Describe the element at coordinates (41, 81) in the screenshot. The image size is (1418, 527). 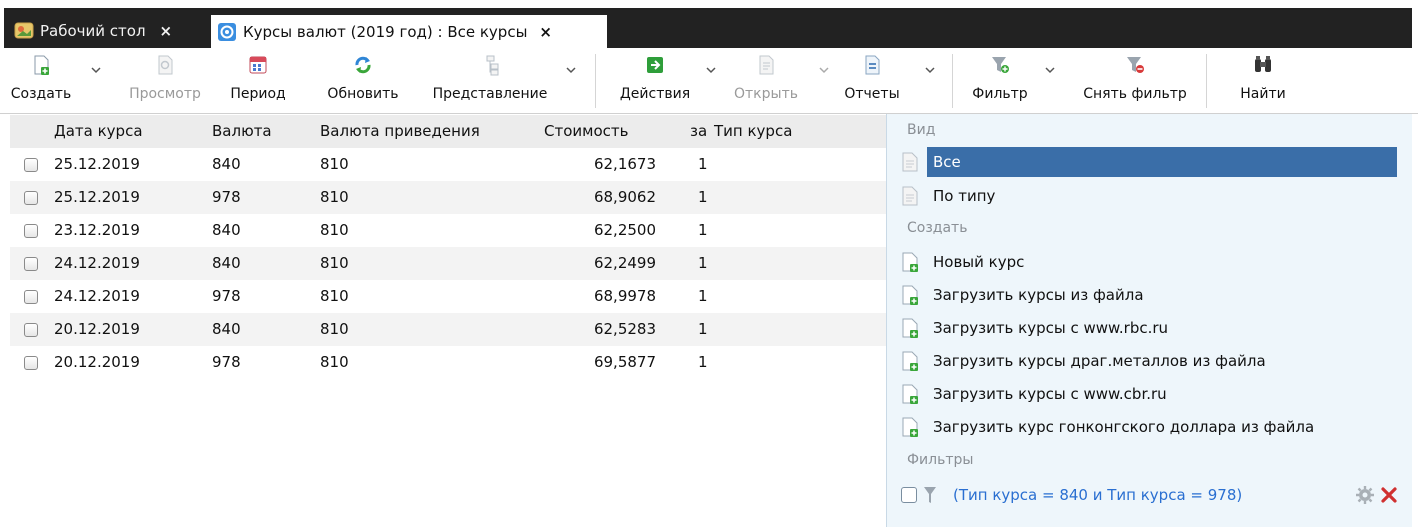
I see `create-button: Создать` at that location.